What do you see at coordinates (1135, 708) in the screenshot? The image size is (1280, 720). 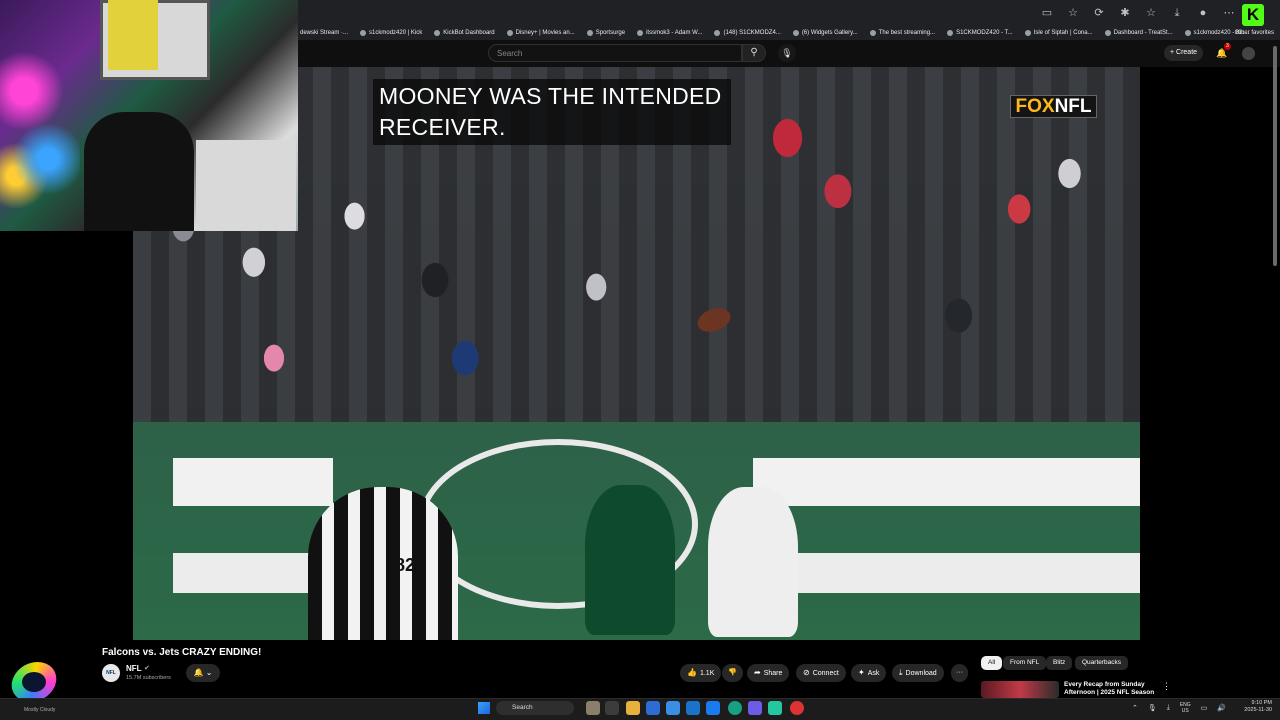 I see `tray-chevron-icon: ⌃` at bounding box center [1135, 708].